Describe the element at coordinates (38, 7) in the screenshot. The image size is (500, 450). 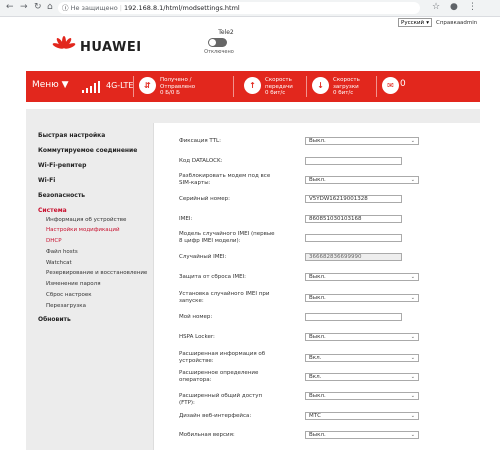
I see `reload-icon: ↻` at that location.